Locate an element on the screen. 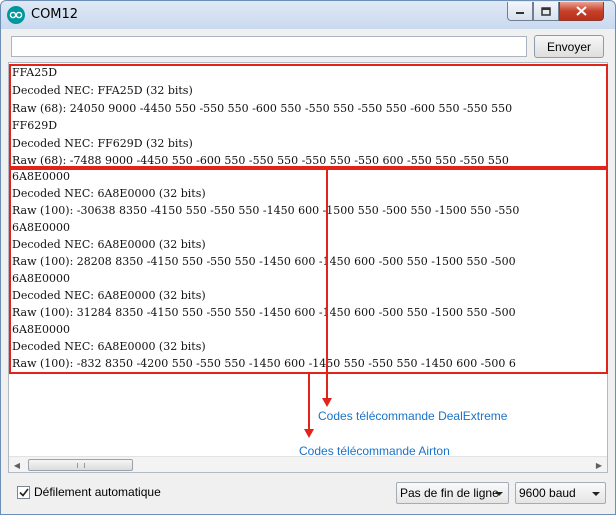 The width and height of the screenshot is (616, 515). close-button is located at coordinates (581, 11).